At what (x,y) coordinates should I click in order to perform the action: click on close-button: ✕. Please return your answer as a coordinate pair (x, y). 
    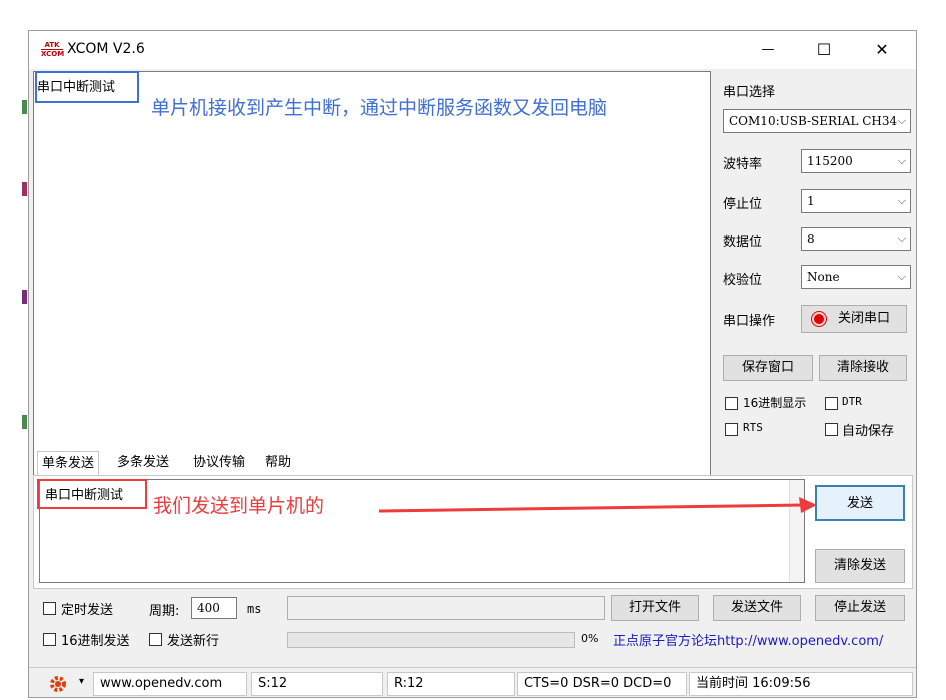
    Looking at the image, I should click on (882, 50).